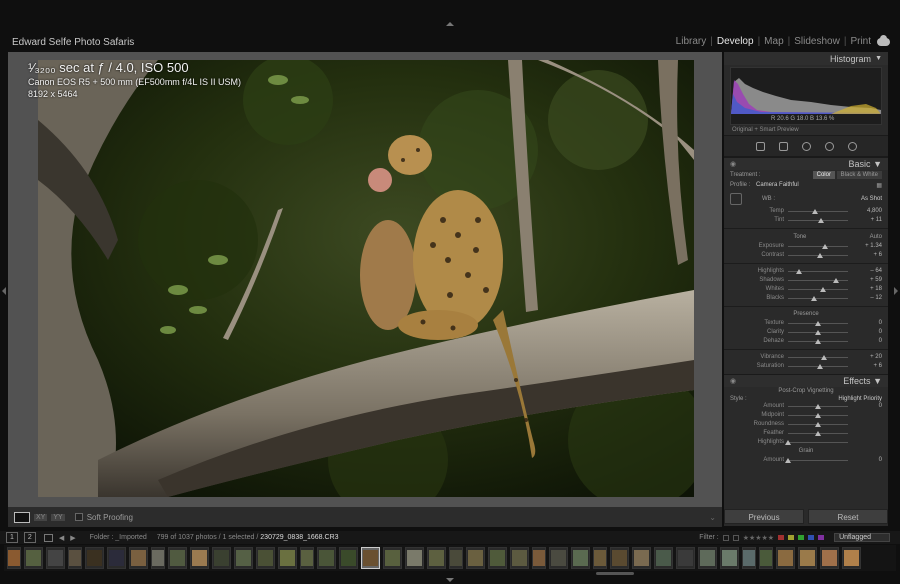 This screenshot has width=900, height=584. I want to click on blue-label-filter-icon, so click(811, 537).